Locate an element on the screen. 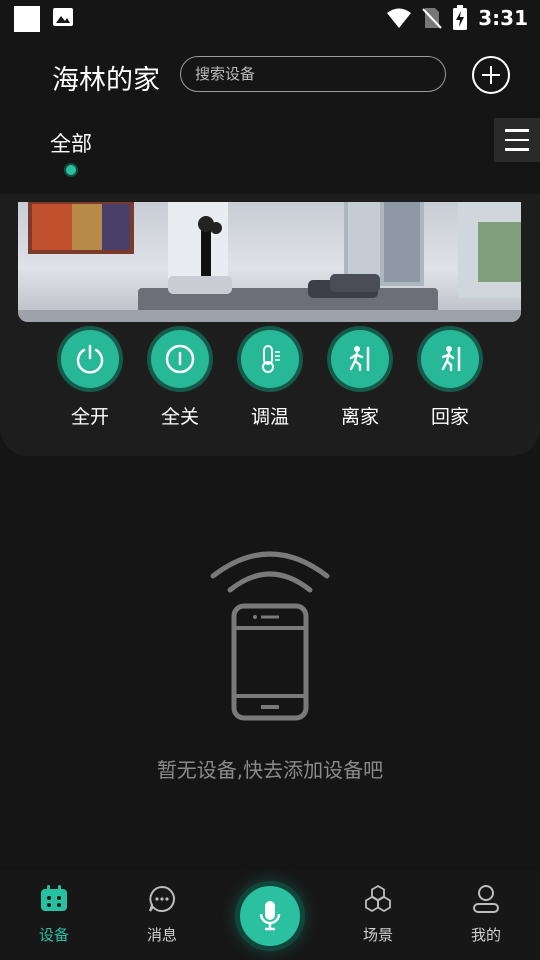 The image size is (540, 960). battery-charging-icon is located at coordinates (460, 17).